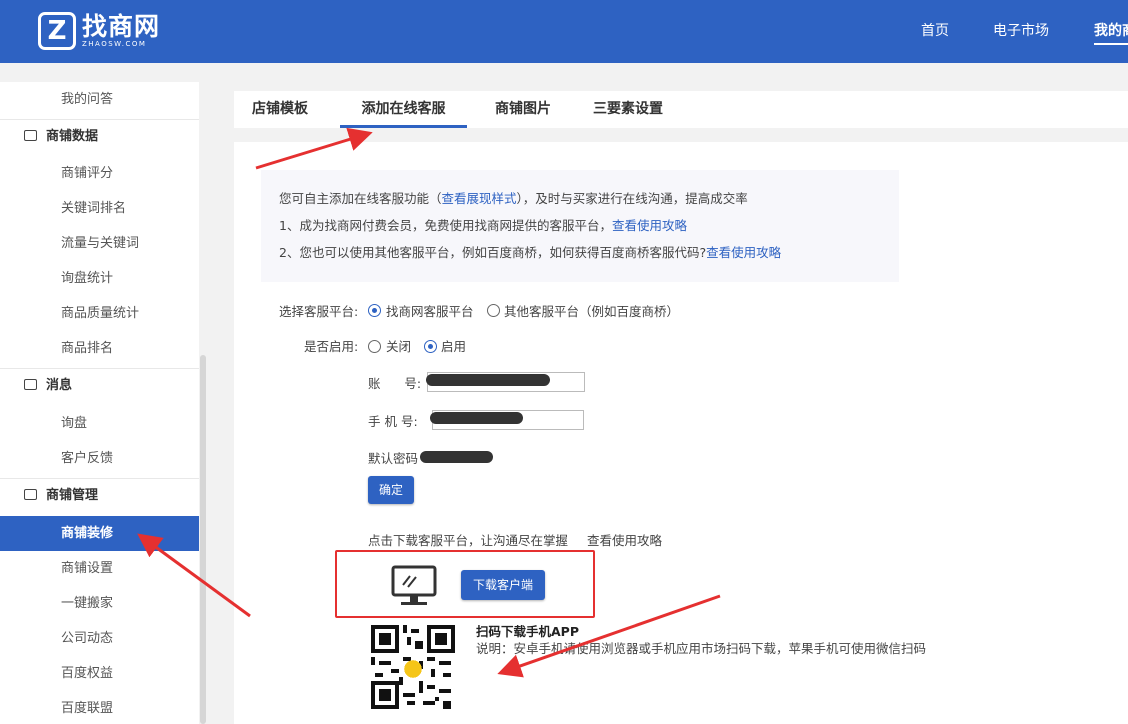 Image resolution: width=1128 pixels, height=724 pixels. What do you see at coordinates (99, 278) in the screenshot?
I see `sidebar-item-inquiry-stats: 询盘统计` at bounding box center [99, 278].